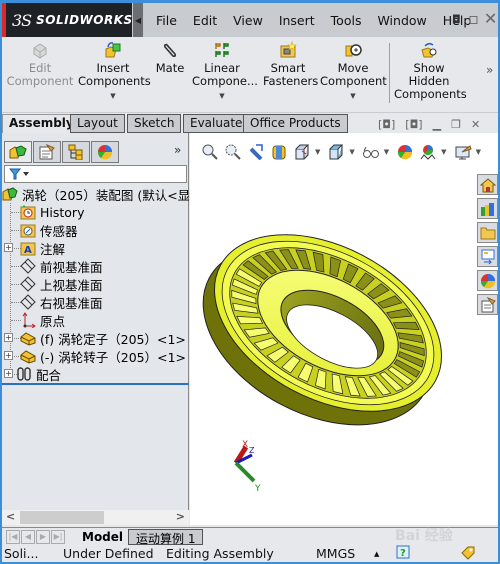 The height and width of the screenshot is (564, 500). I want to click on zoom-to-area-icon, so click(233, 152).